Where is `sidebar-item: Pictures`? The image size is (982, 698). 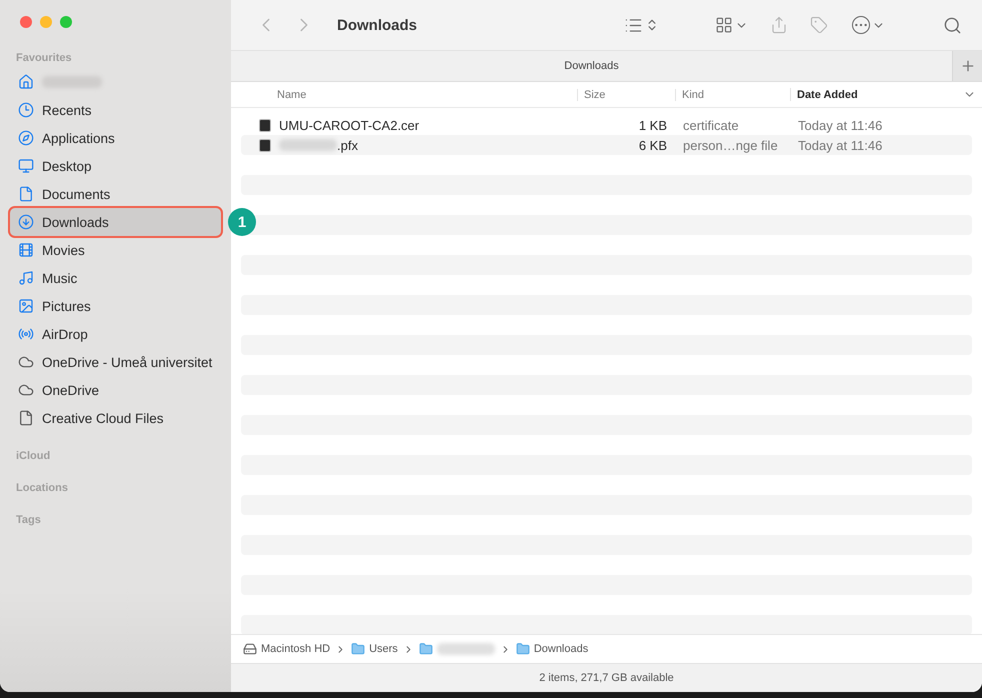 sidebar-item: Pictures is located at coordinates (115, 306).